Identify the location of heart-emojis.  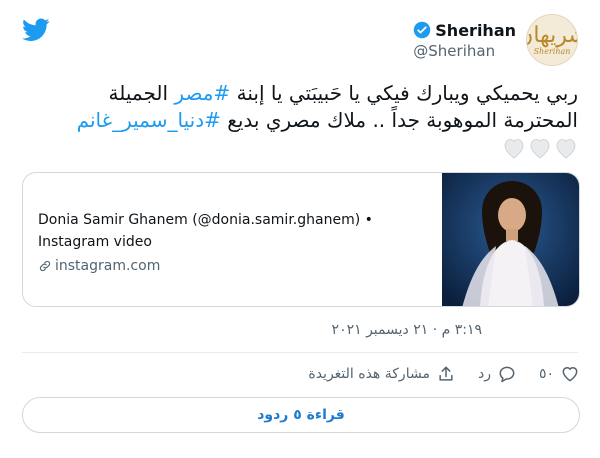
(540, 148).